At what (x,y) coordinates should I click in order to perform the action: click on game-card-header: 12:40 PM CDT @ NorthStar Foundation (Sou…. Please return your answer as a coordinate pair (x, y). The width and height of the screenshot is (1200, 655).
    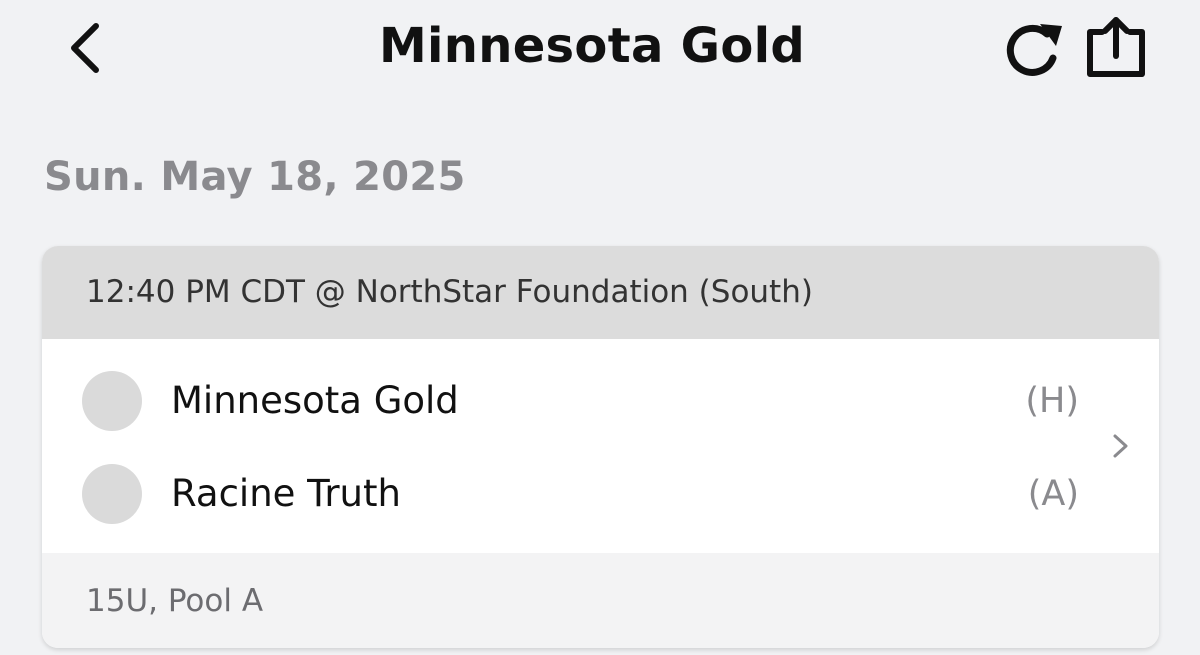
    Looking at the image, I should click on (600, 292).